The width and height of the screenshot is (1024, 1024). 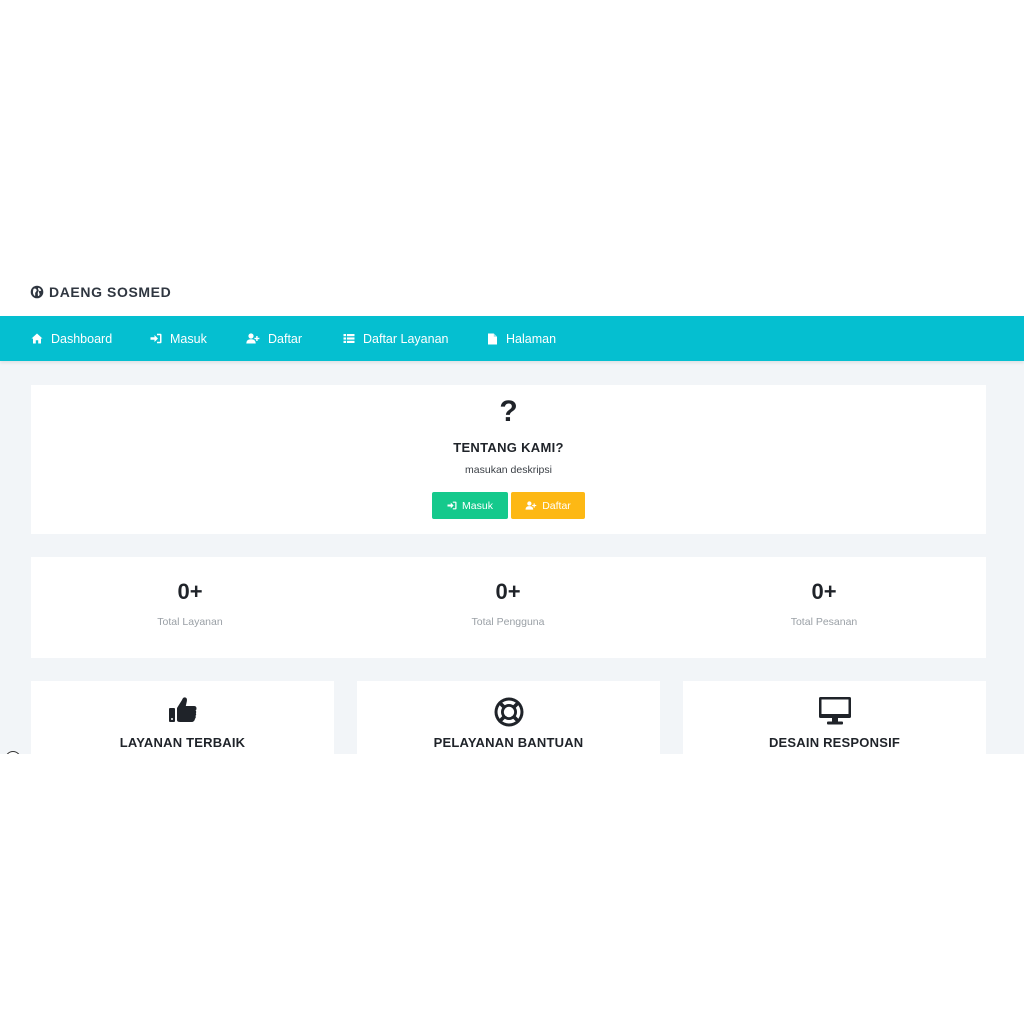 I want to click on about-description: masukan deskripsi, so click(x=508, y=470).